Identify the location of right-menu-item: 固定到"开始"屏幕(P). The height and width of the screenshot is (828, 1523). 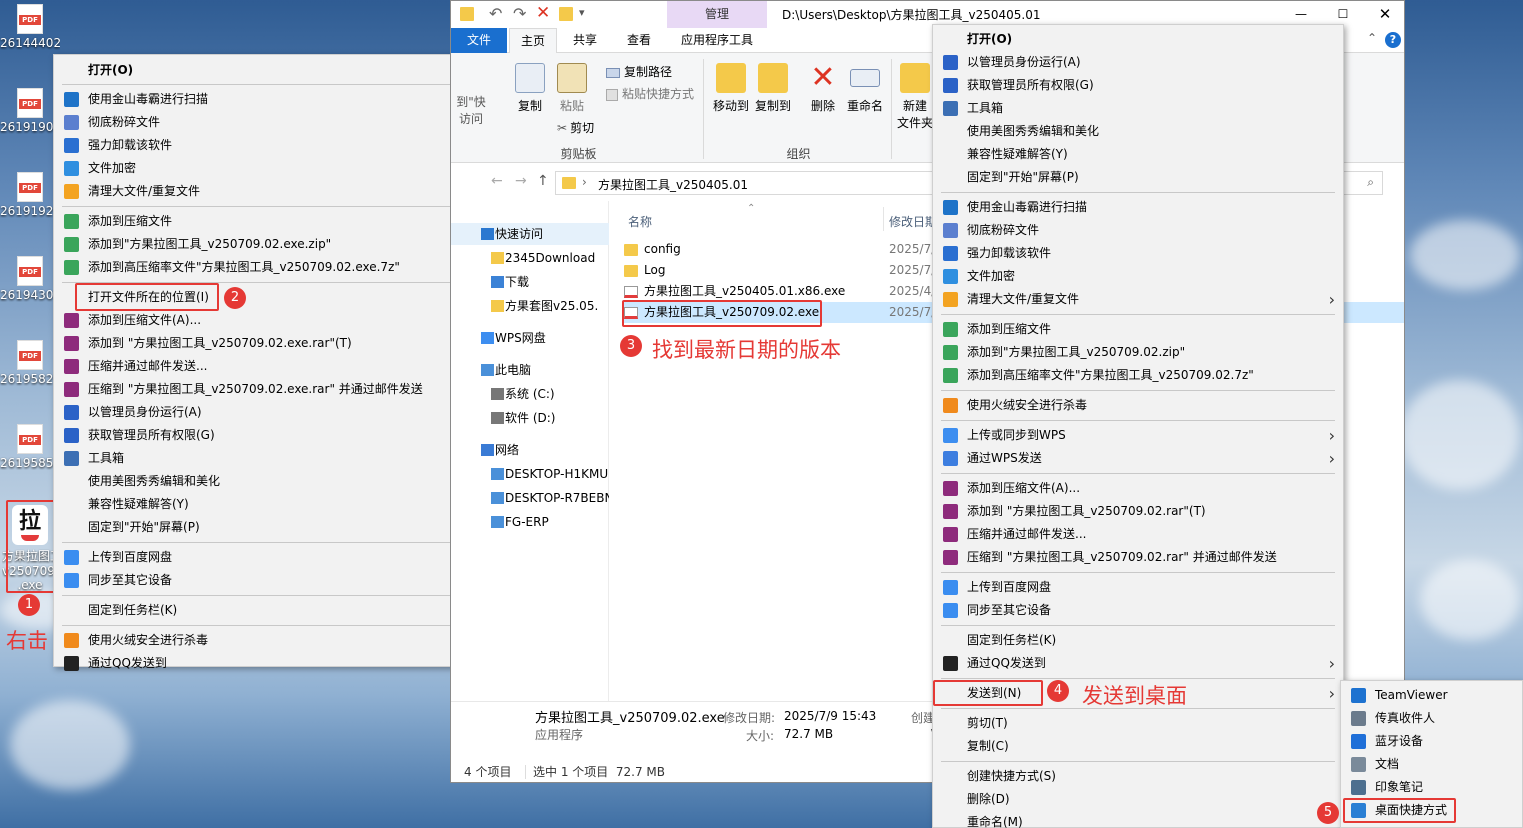
(1138, 177).